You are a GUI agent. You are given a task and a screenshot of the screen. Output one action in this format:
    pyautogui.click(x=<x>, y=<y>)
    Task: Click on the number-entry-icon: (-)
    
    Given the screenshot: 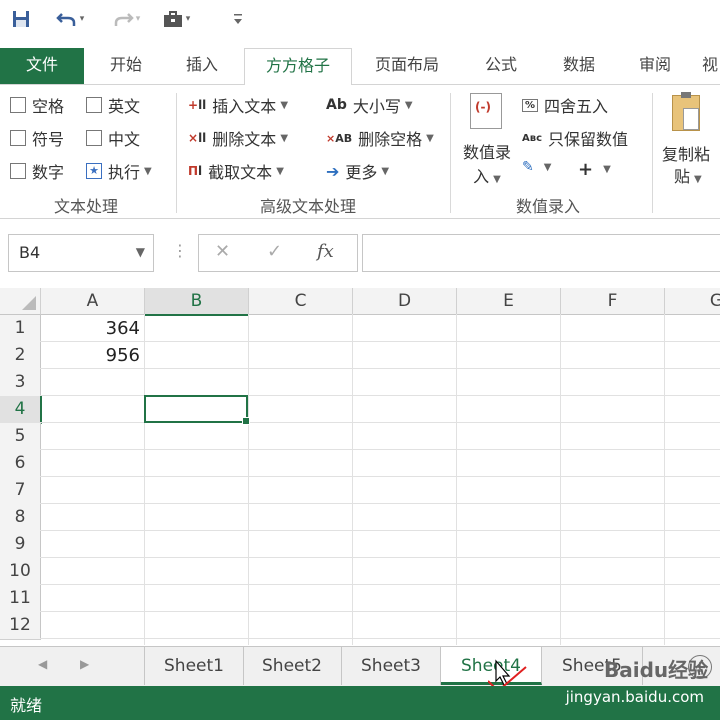 What is the action you would take?
    pyautogui.click(x=486, y=111)
    